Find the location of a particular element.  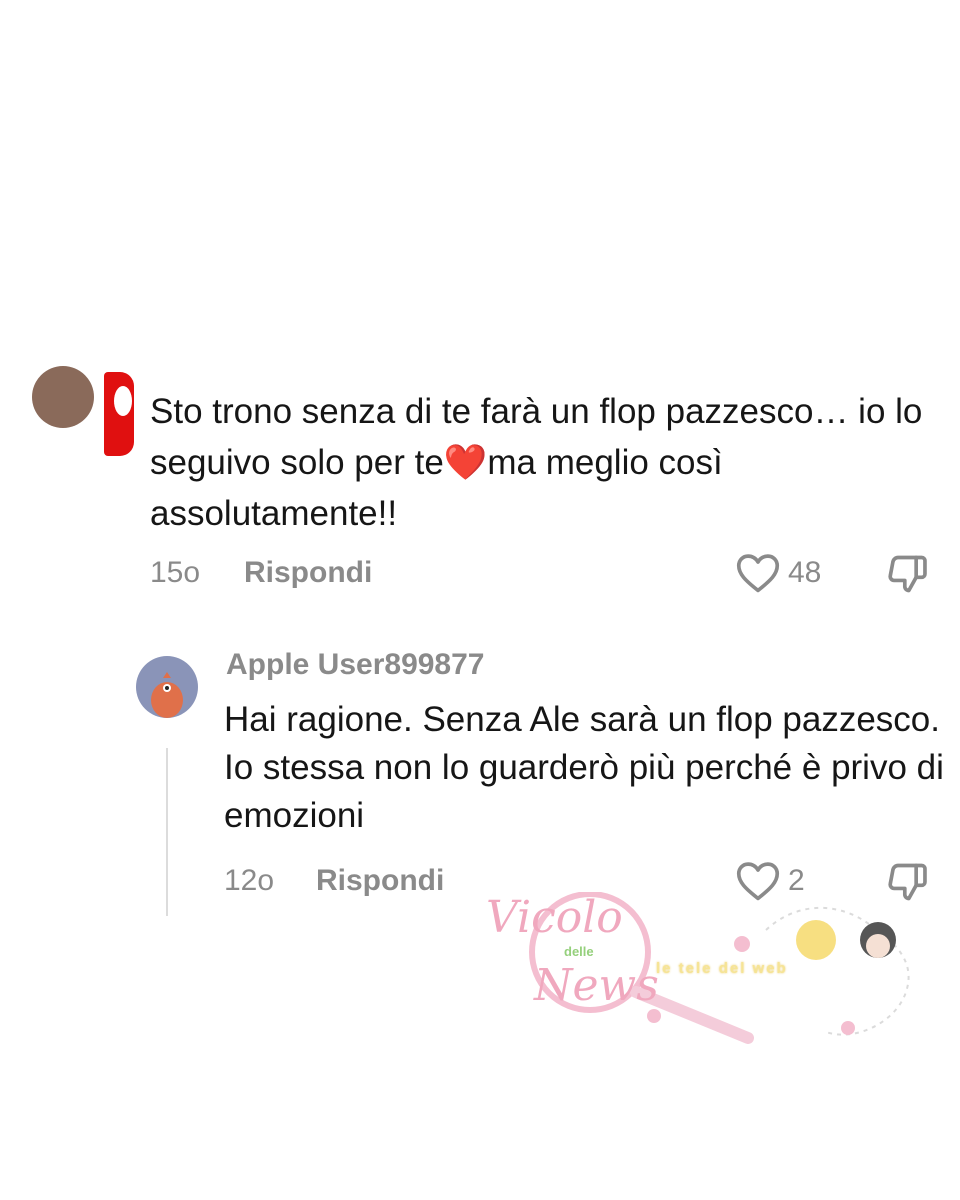

watermark: Vicolo delle News le tele del web is located at coordinates (706, 972).